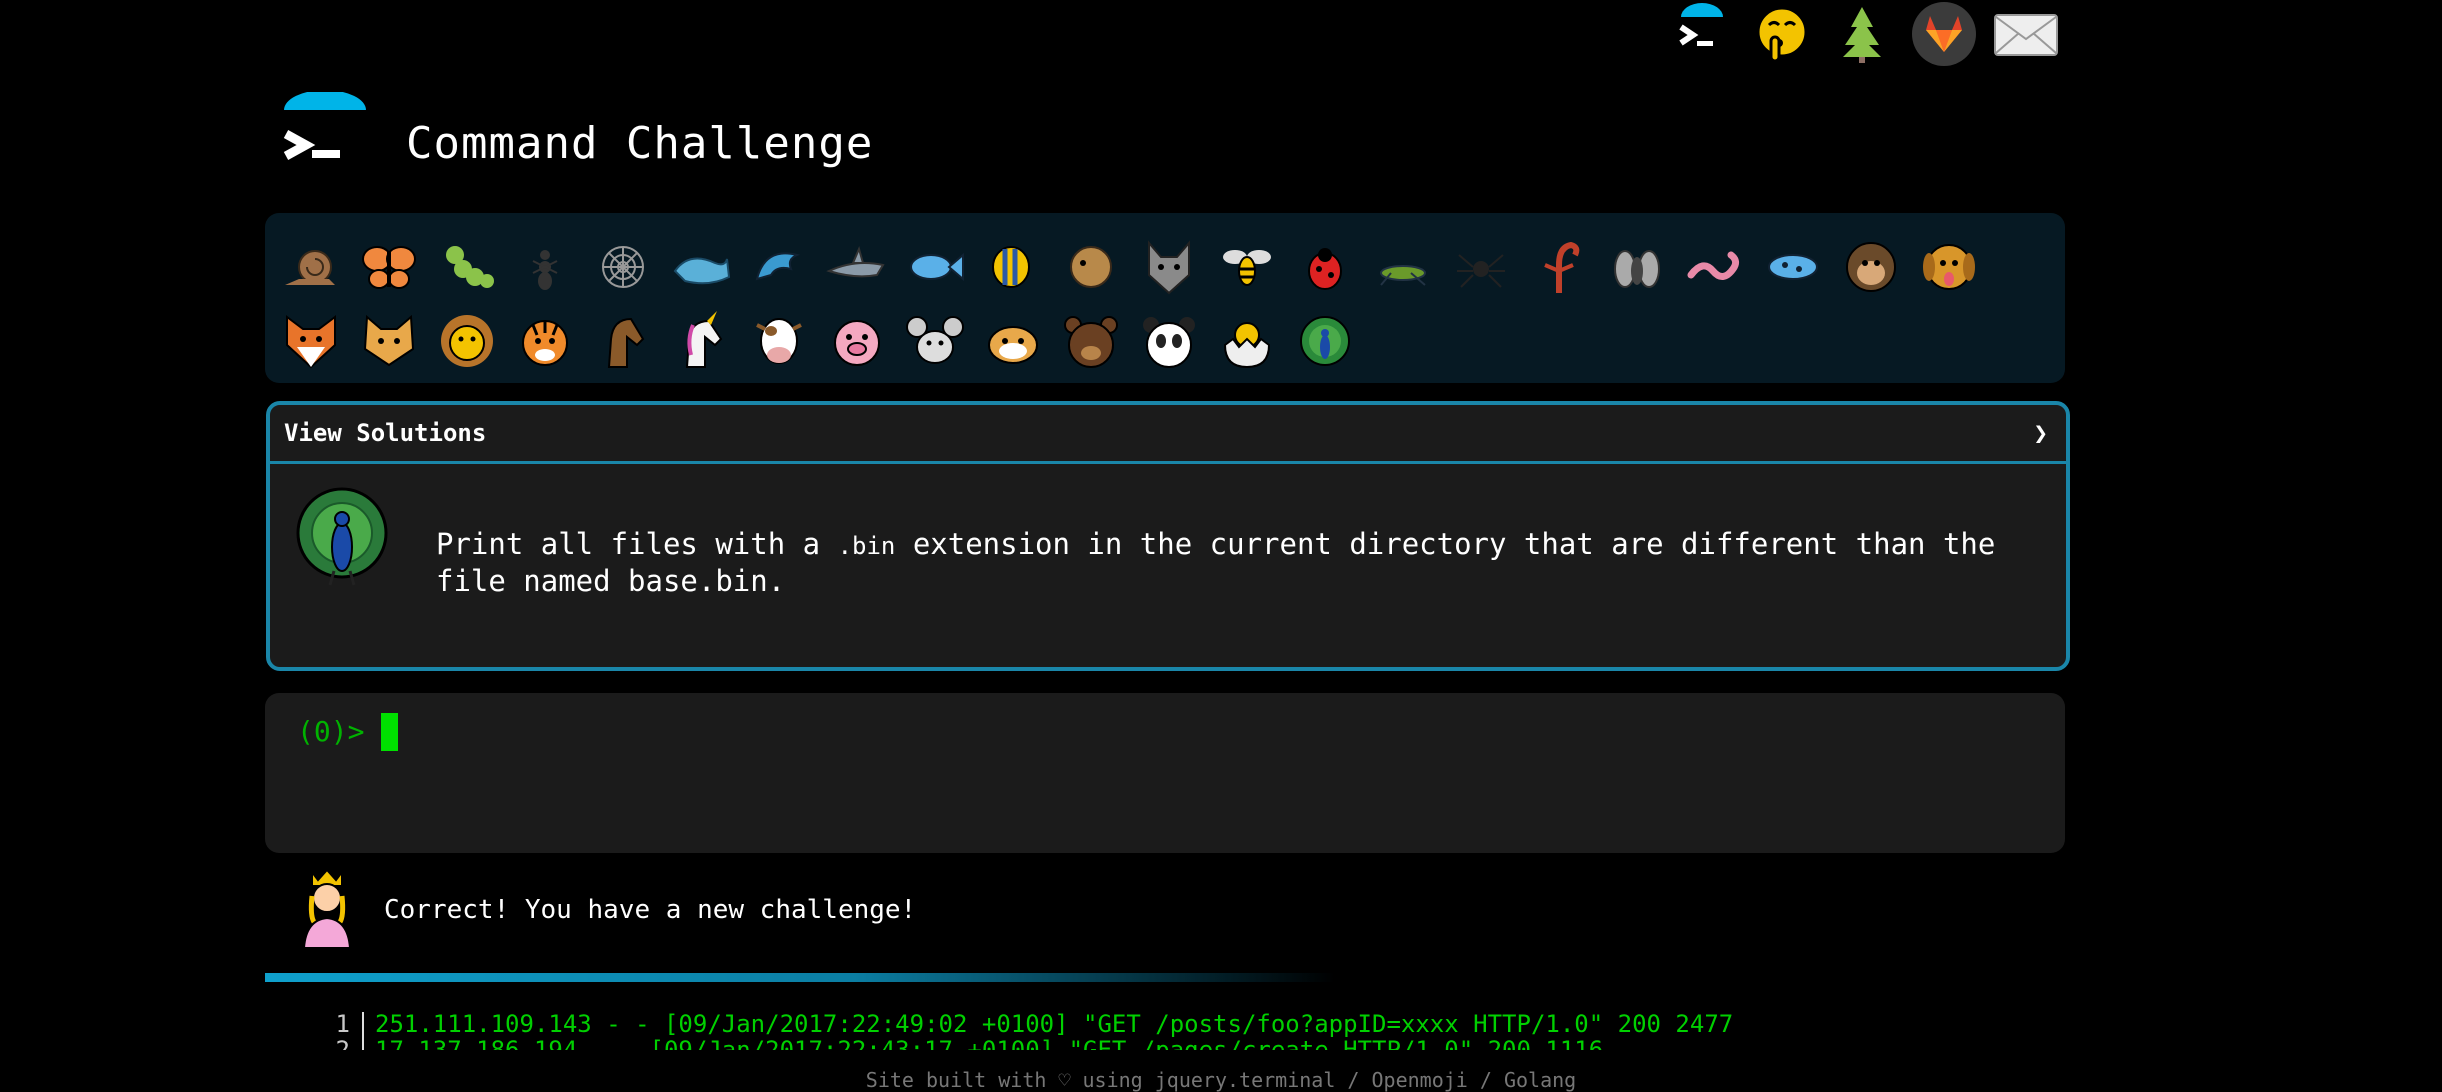 The image size is (2442, 1092). Describe the element at coordinates (1862, 34) in the screenshot. I see `tree-icon` at that location.